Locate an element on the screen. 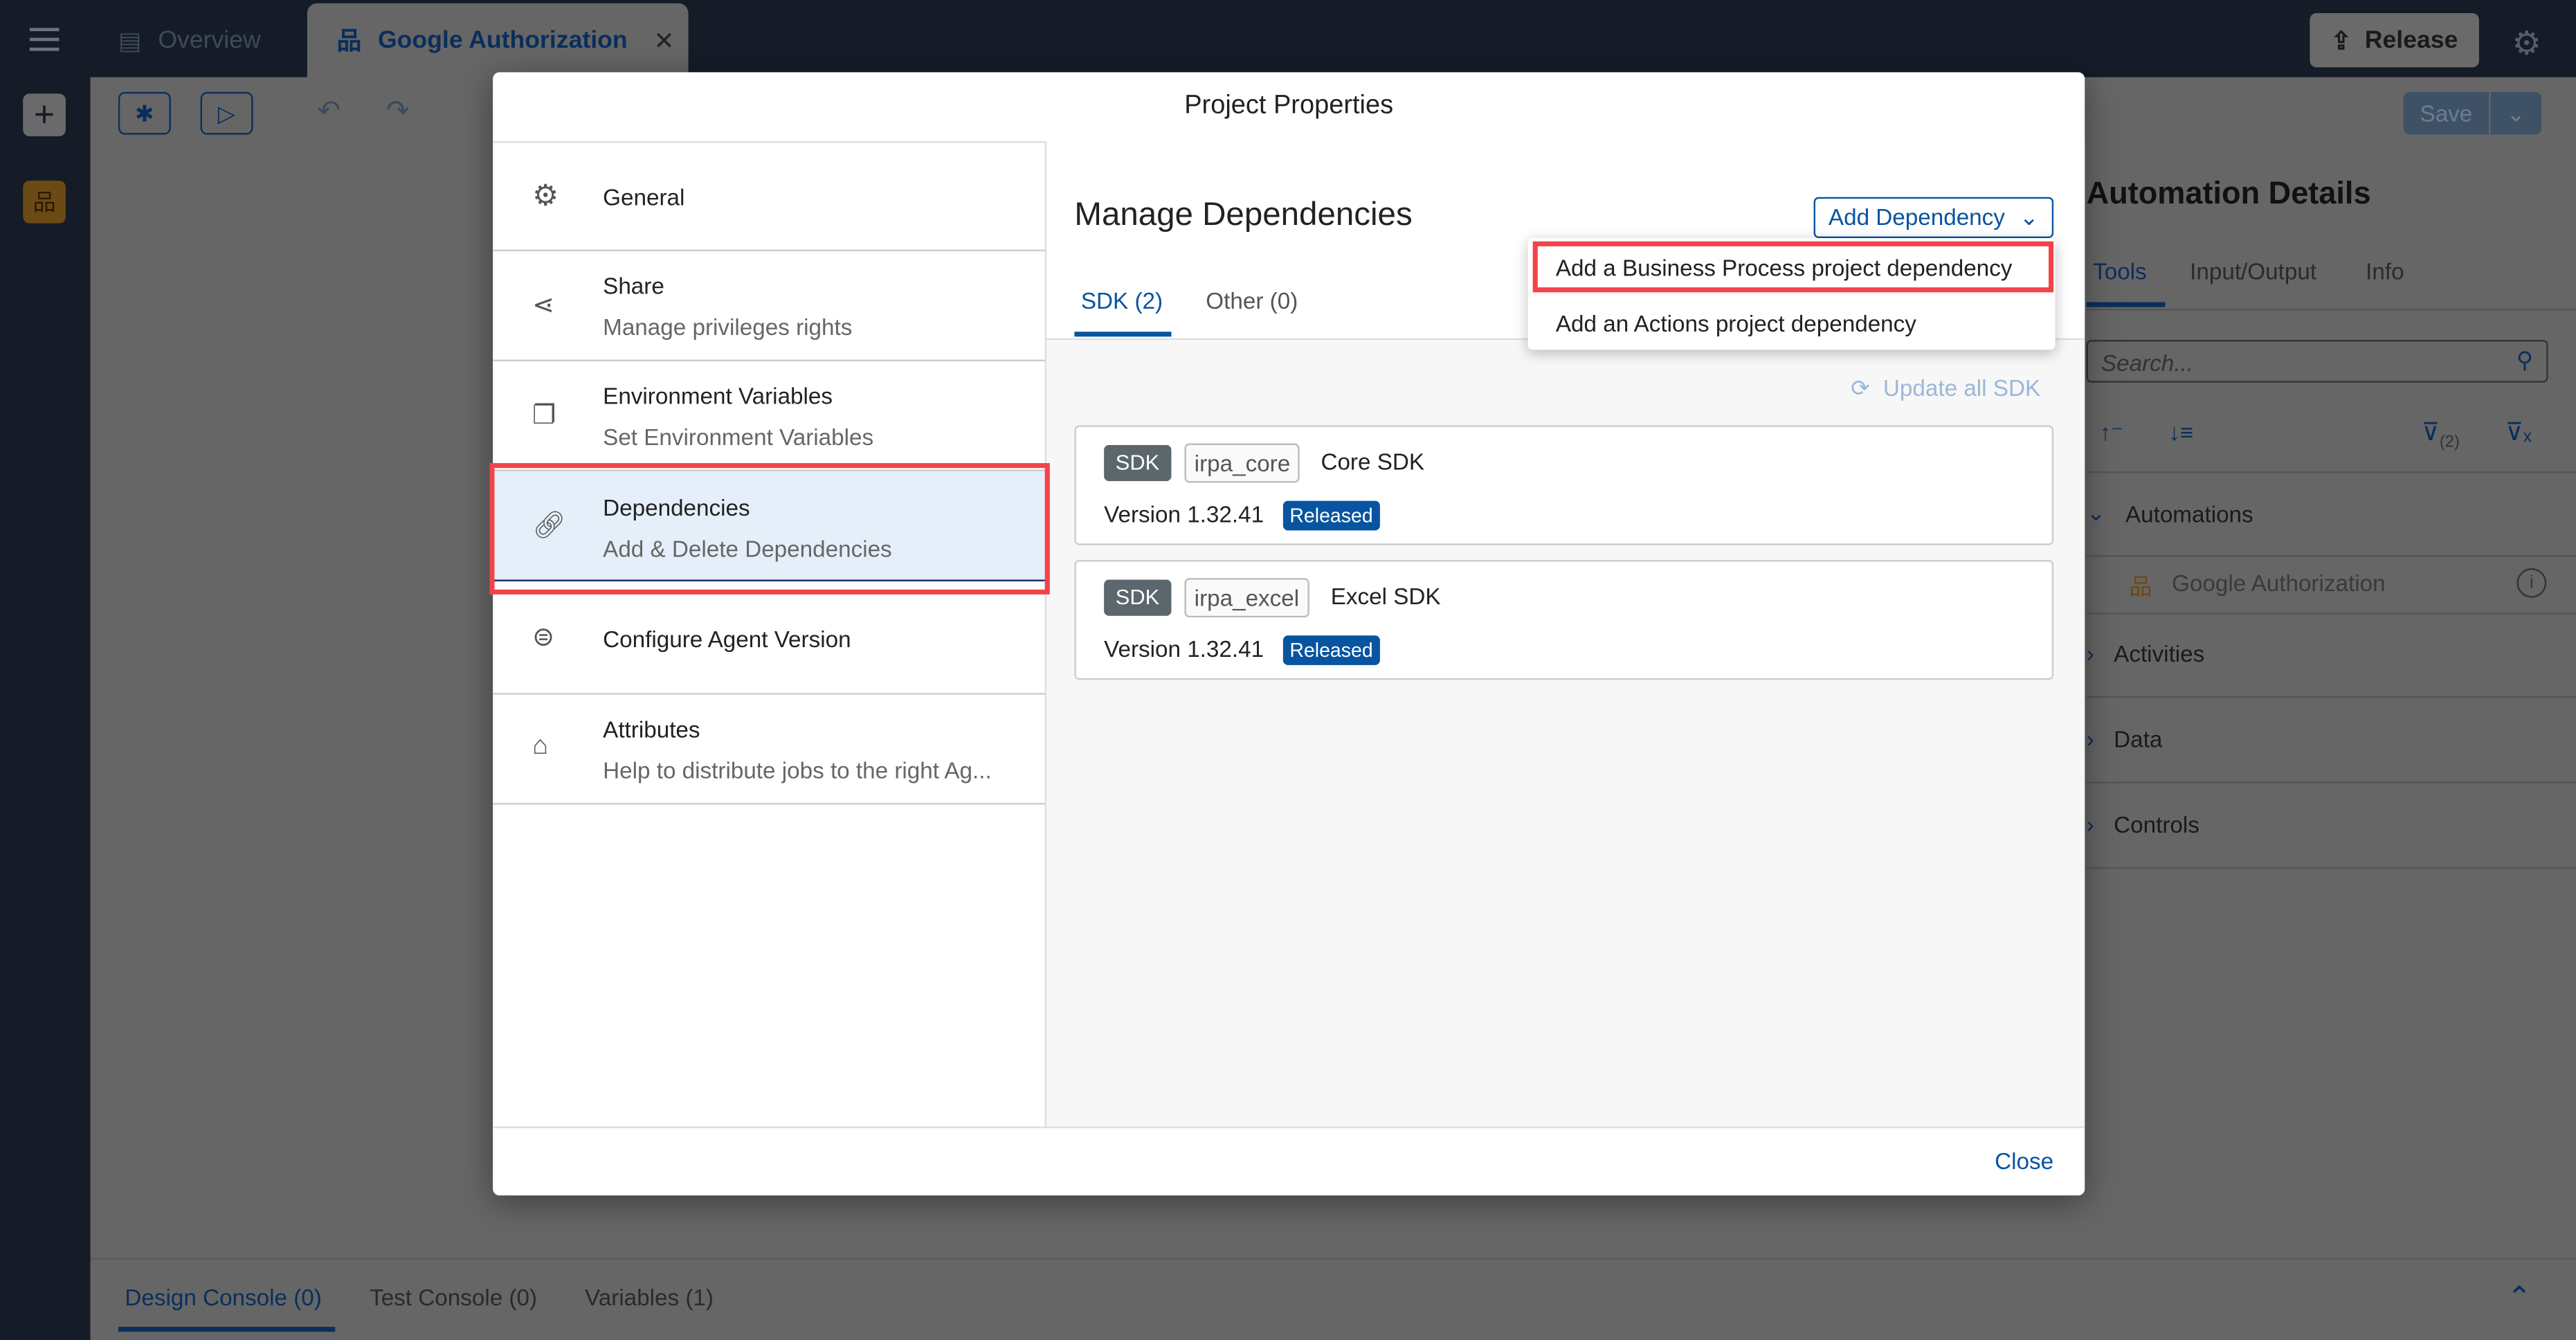 The height and width of the screenshot is (1340, 2576). save-button: Save ⌄ is located at coordinates (2472, 113).